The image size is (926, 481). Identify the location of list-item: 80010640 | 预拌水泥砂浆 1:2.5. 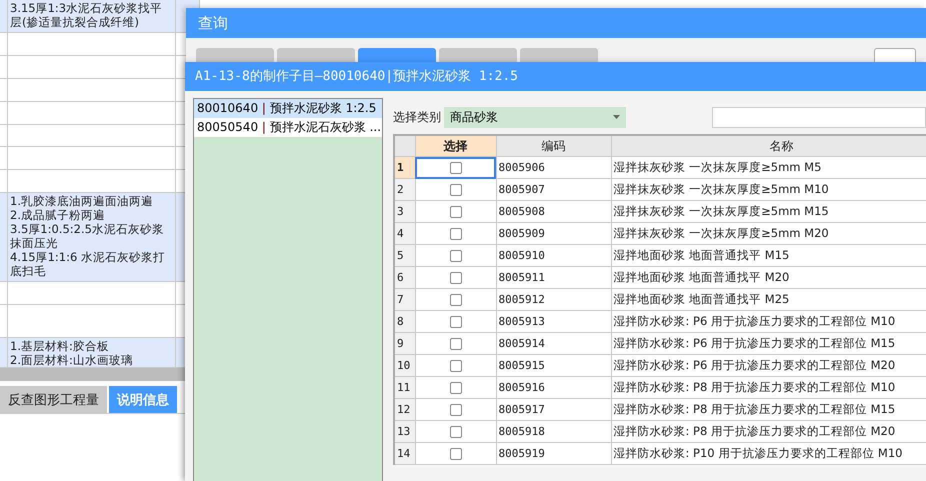
(288, 108).